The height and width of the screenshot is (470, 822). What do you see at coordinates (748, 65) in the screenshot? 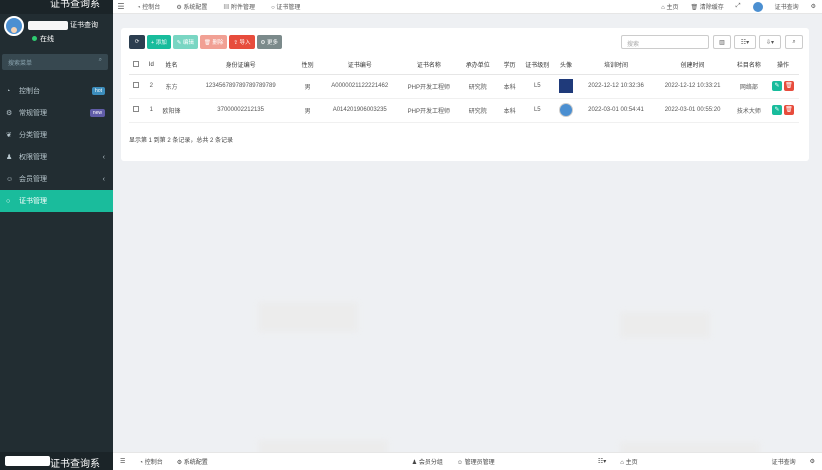
I see `col-column: 栏目名称` at bounding box center [748, 65].